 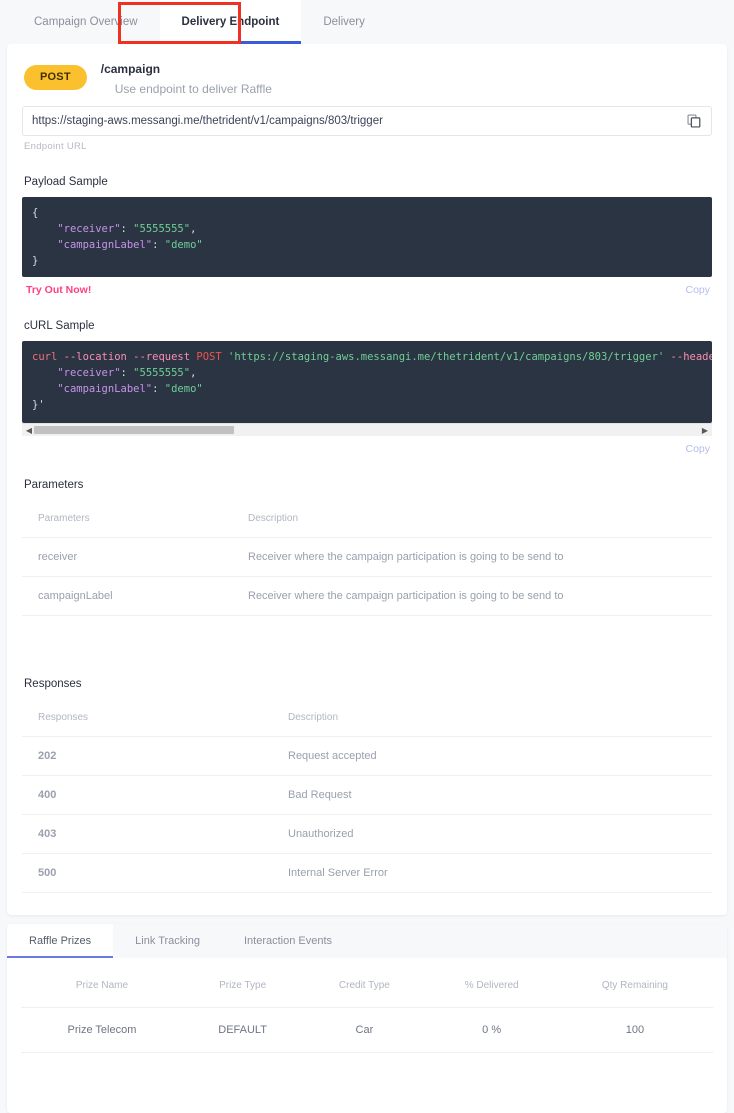 What do you see at coordinates (193, 89) in the screenshot?
I see `endpoint-description: Use endpoint to deliver Raffle` at bounding box center [193, 89].